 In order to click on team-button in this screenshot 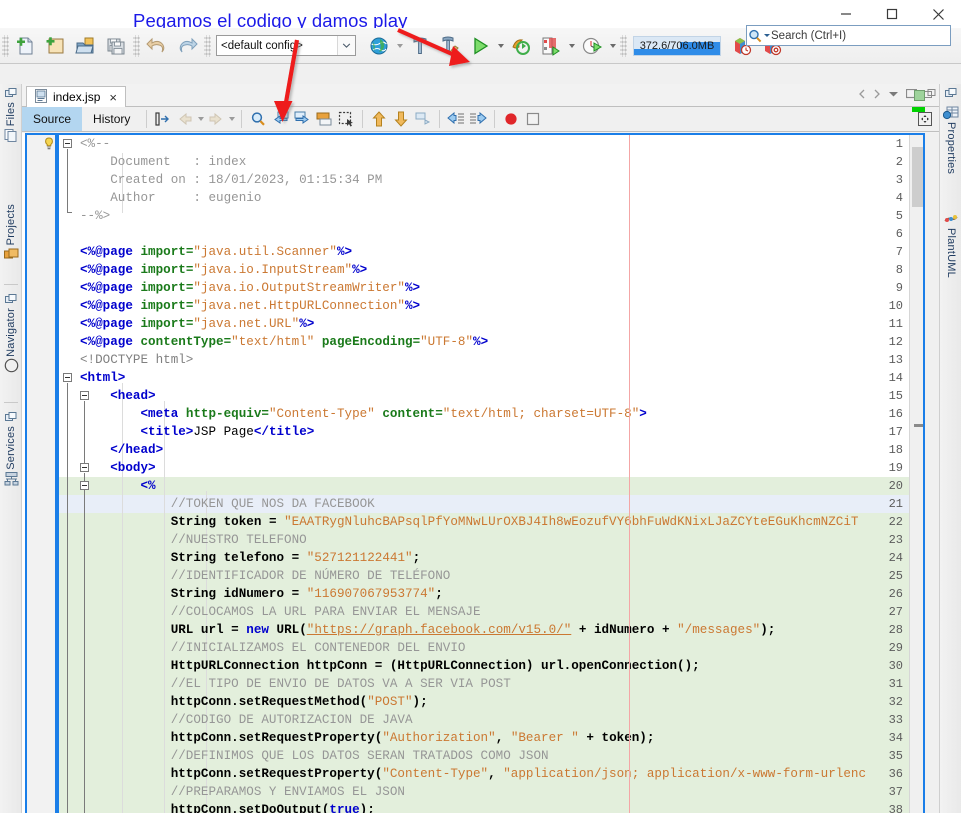, I will do `click(592, 46)`.